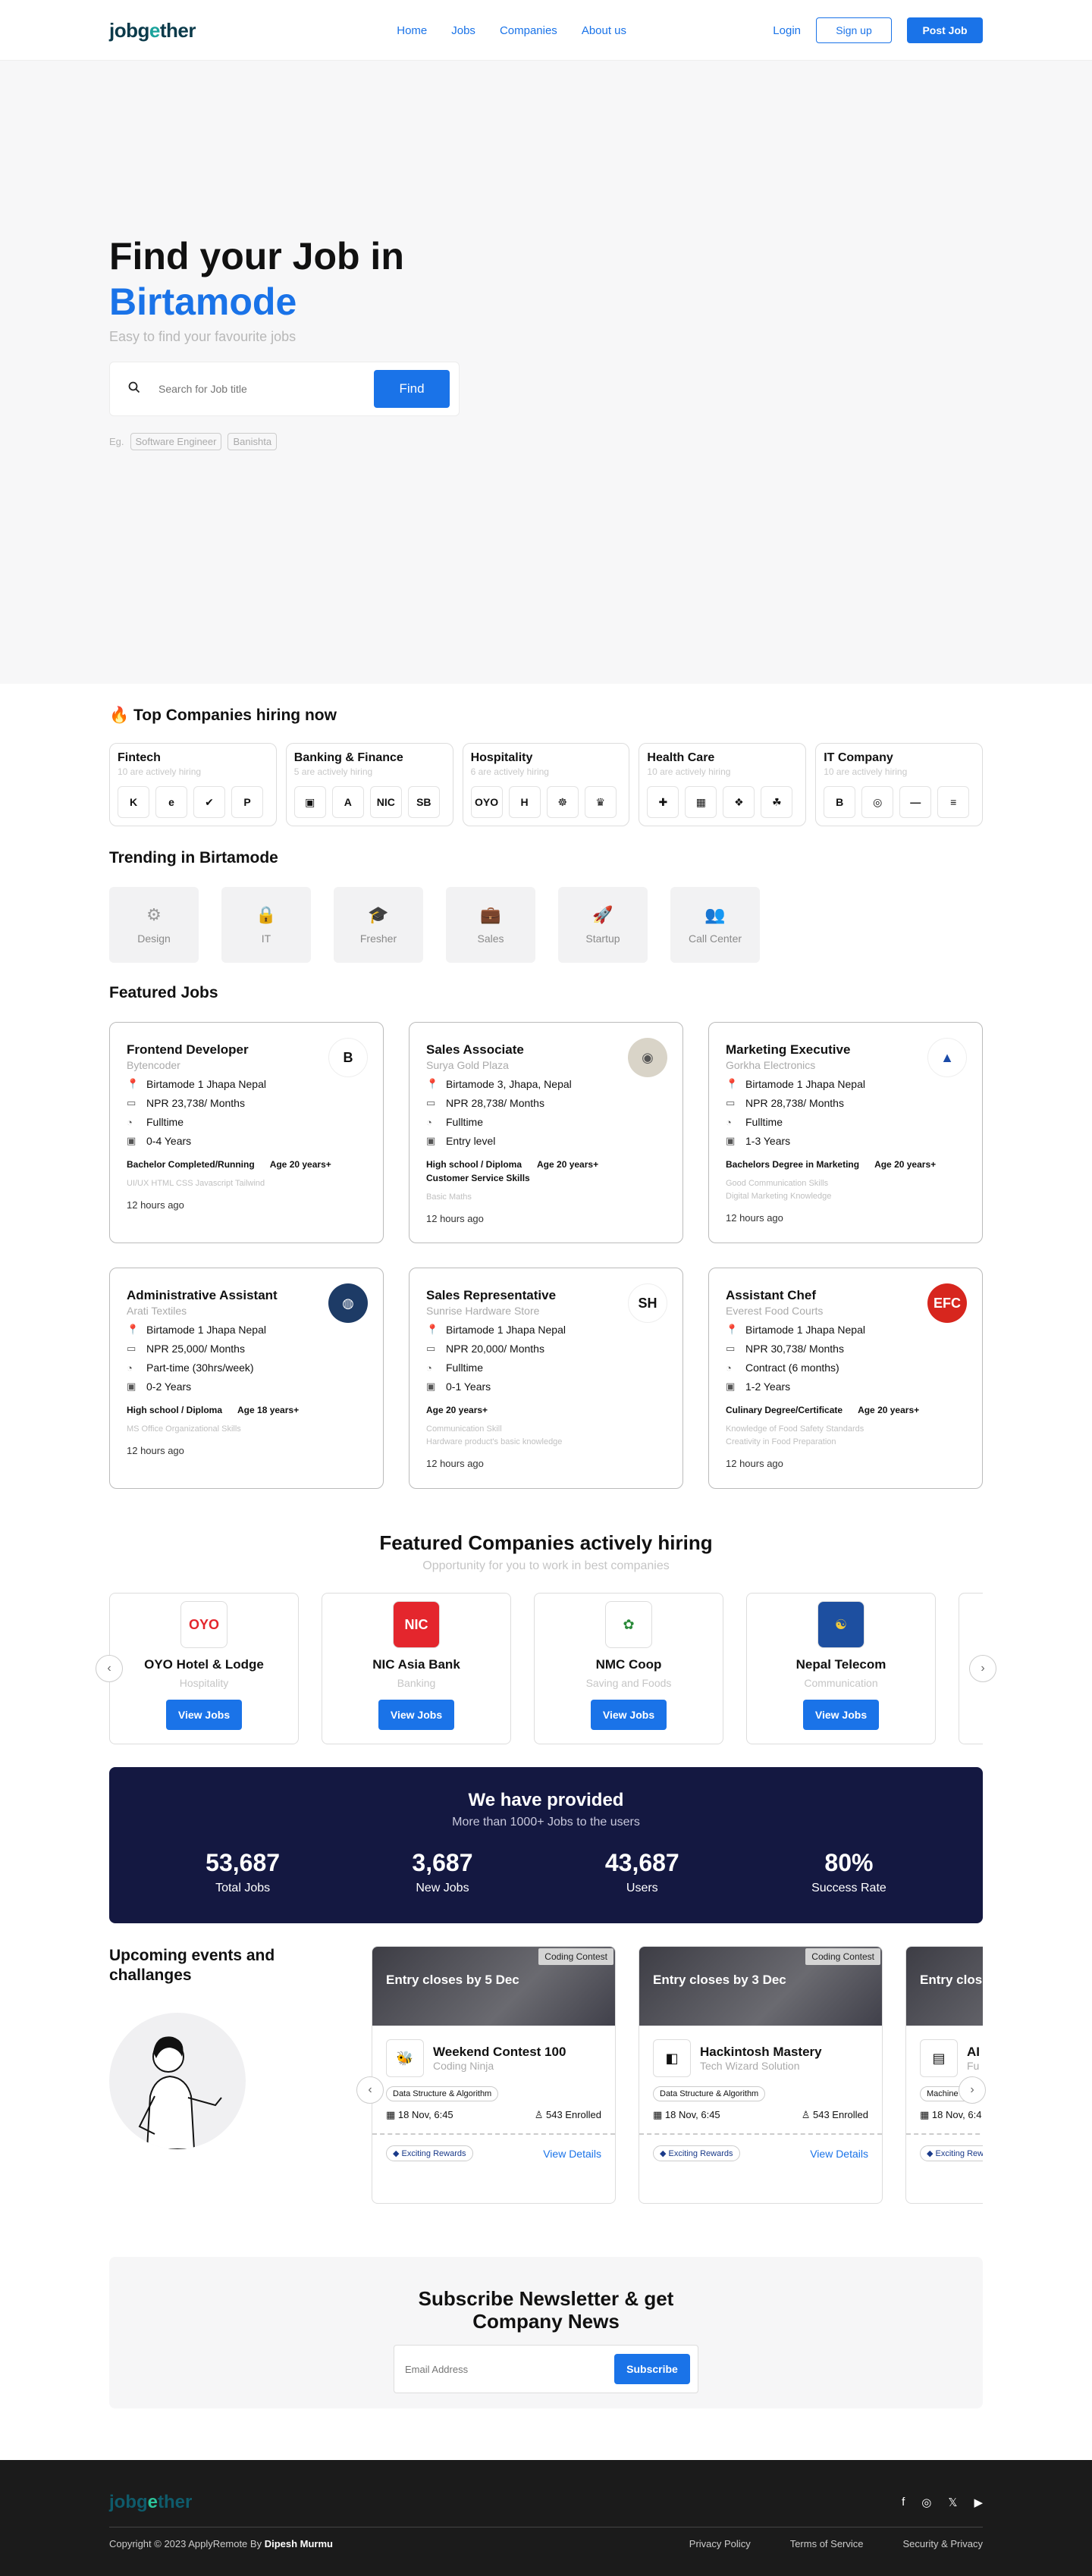  What do you see at coordinates (309, 802) in the screenshot?
I see `company-logo: ▣` at bounding box center [309, 802].